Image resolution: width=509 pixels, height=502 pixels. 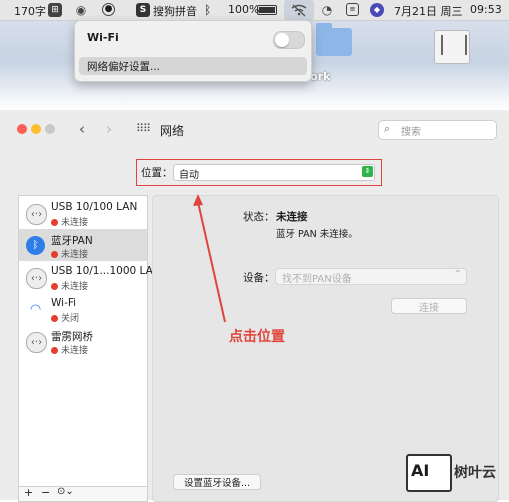 I want to click on watermark: AI 树叶云, so click(x=455, y=474).